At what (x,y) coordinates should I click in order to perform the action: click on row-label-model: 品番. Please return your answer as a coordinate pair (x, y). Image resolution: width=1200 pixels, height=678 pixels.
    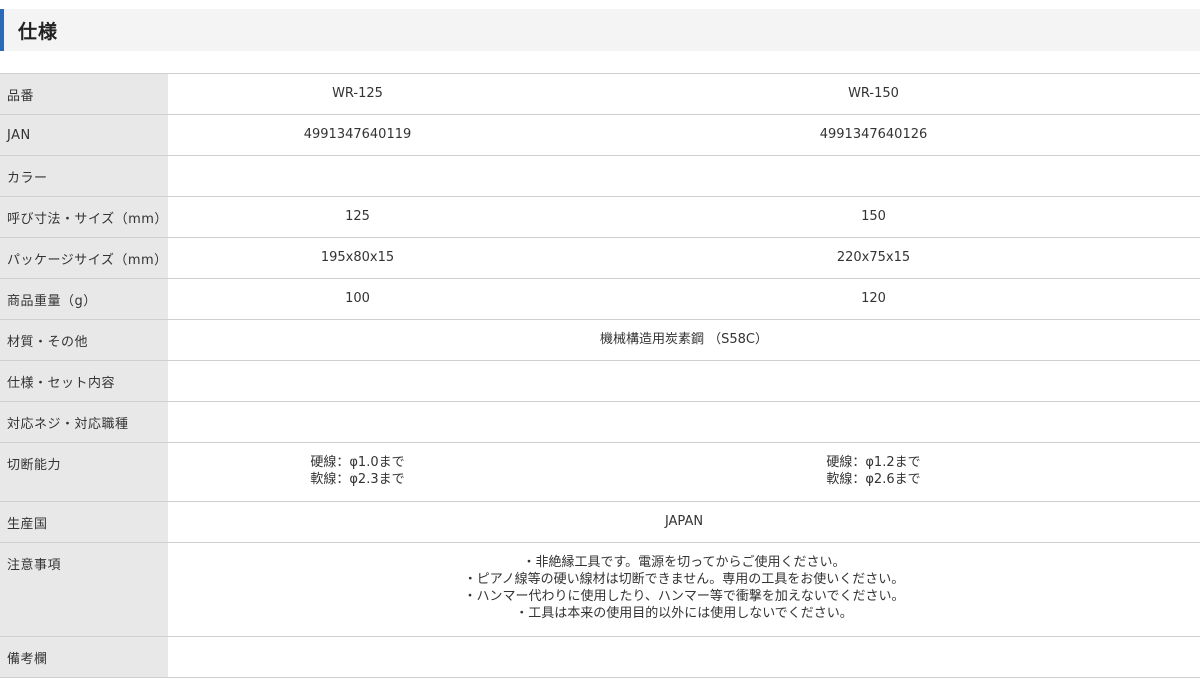
    Looking at the image, I should click on (84, 94).